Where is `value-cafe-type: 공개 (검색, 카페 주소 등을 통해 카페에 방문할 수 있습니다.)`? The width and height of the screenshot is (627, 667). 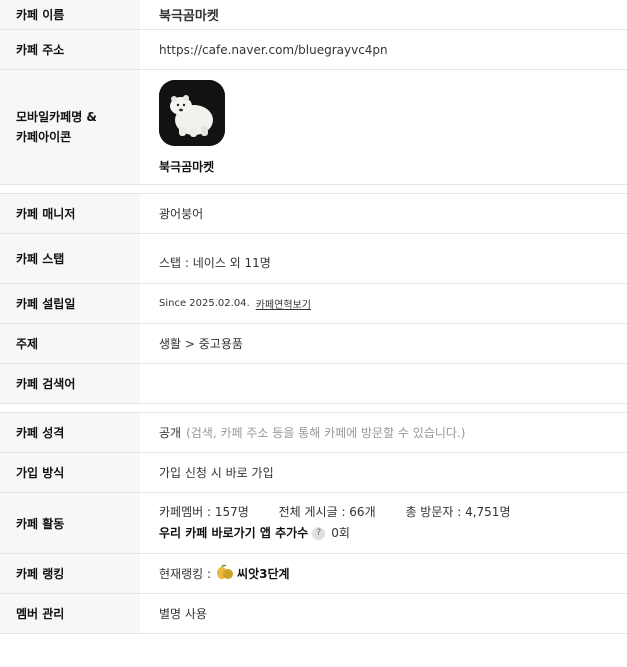 value-cafe-type: 공개 (검색, 카페 주소 등을 통해 카페에 방문할 수 있습니다.) is located at coordinates (383, 432).